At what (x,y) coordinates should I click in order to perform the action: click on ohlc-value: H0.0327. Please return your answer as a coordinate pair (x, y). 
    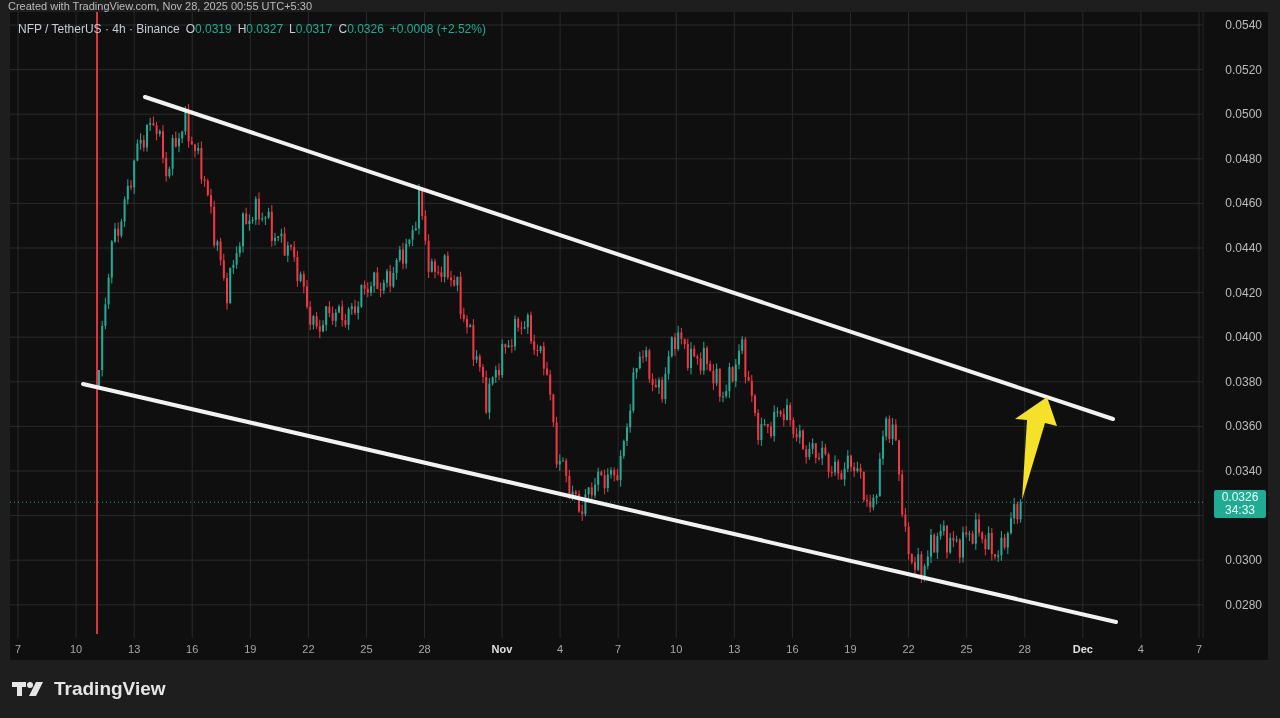
    Looking at the image, I should click on (260, 29).